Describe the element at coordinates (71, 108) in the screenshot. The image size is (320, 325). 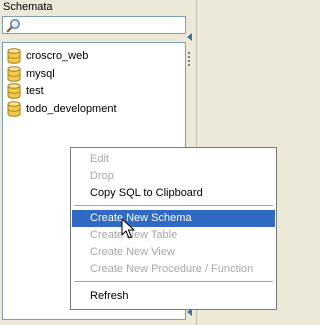
I see `schema-label: todo_development` at that location.